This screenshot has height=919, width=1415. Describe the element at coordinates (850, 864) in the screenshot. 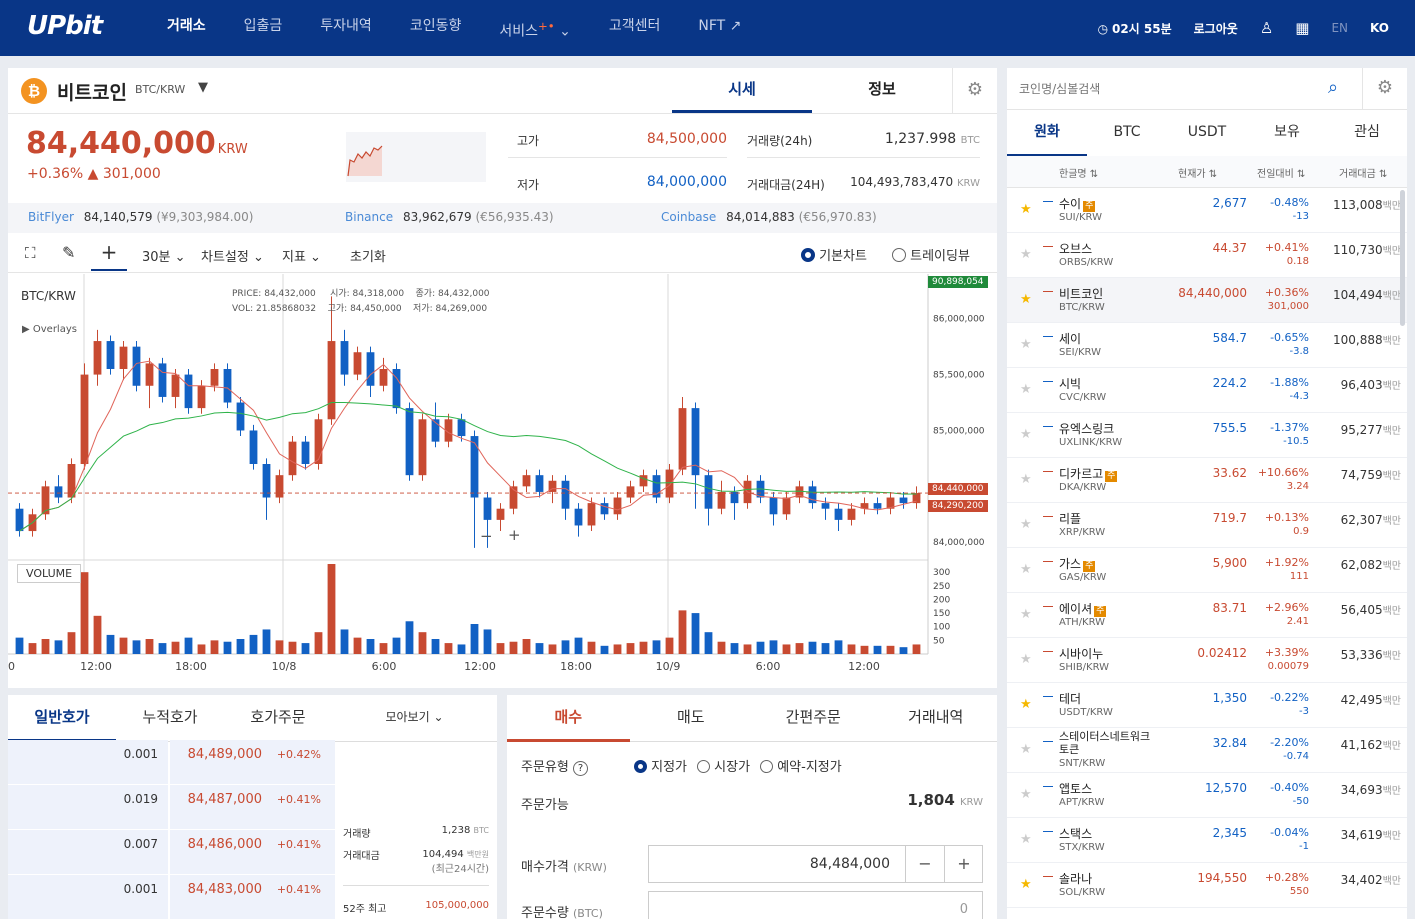

I see `buy-price-input: 84,484,000` at that location.